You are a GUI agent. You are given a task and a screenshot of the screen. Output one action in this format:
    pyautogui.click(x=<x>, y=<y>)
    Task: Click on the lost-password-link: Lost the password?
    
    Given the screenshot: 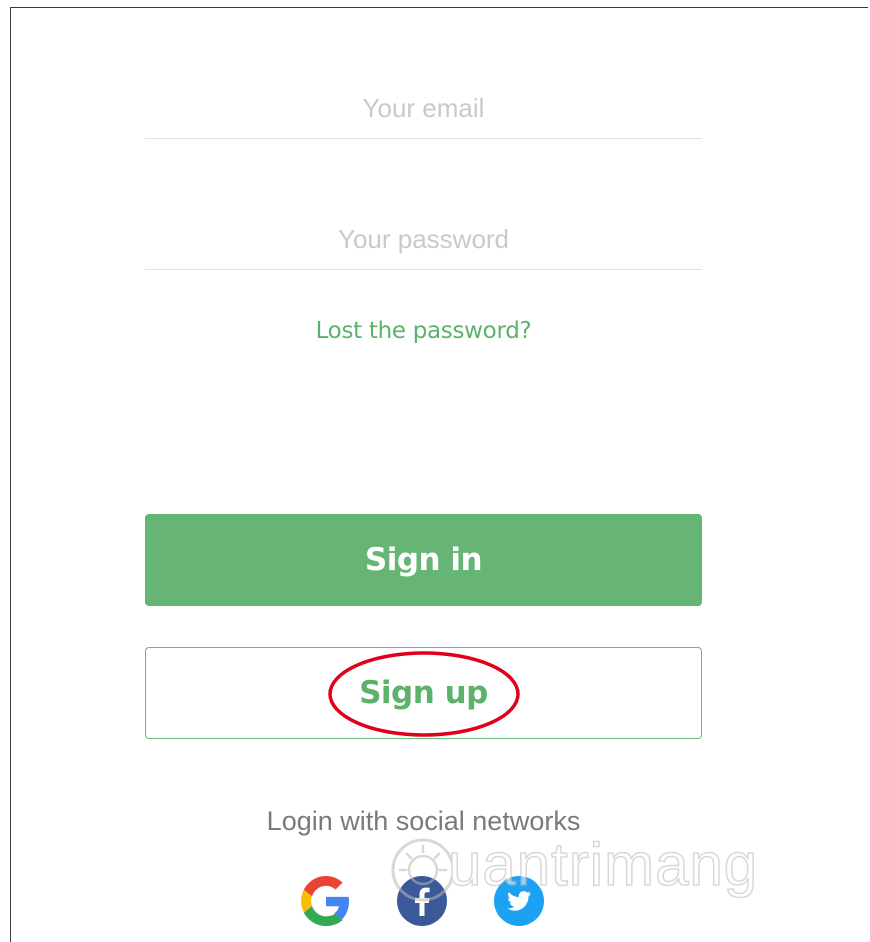 What is the action you would take?
    pyautogui.click(x=423, y=331)
    